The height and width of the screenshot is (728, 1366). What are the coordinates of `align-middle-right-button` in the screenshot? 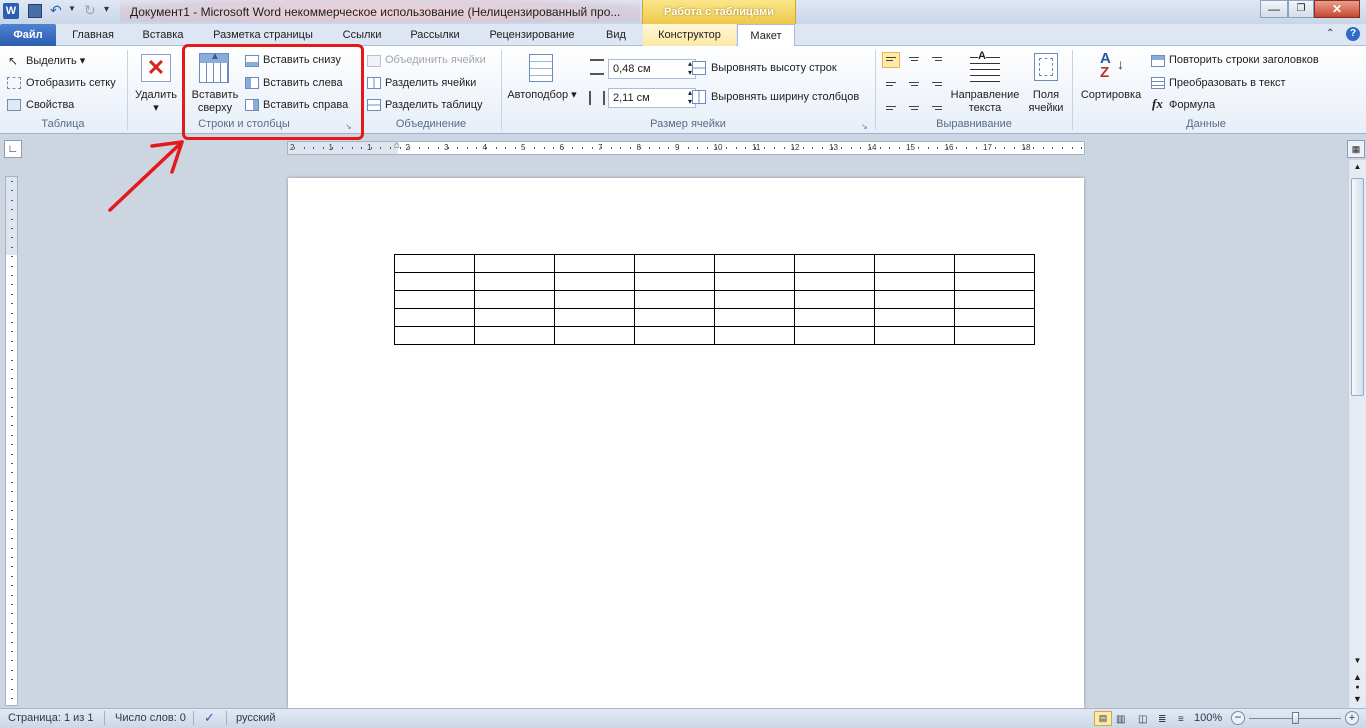 It's located at (937, 83).